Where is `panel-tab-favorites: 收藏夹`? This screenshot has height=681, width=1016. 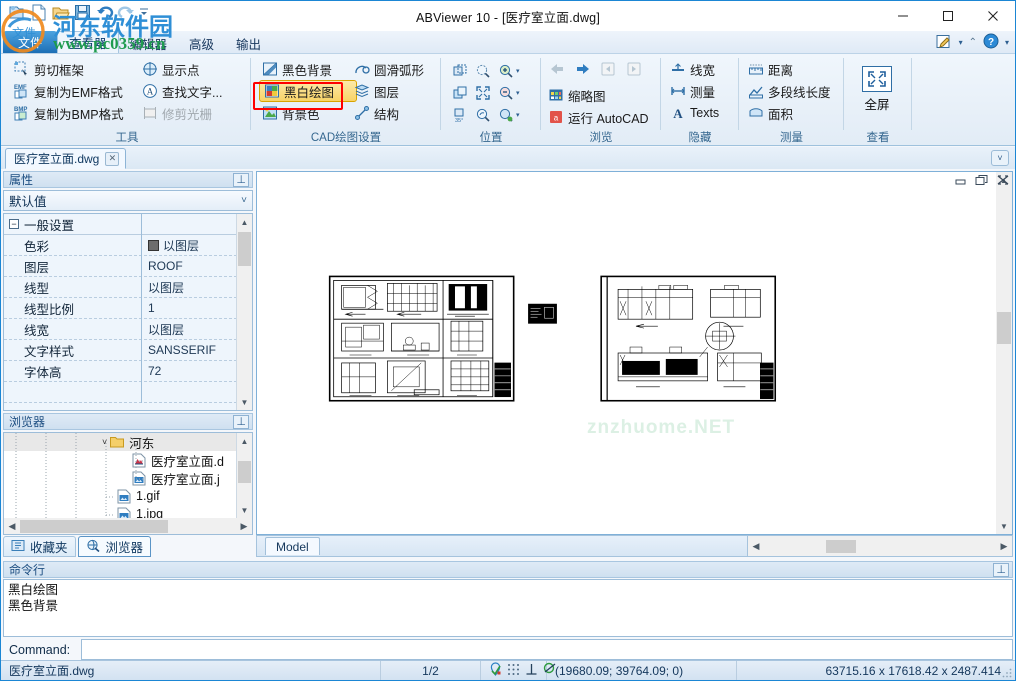 panel-tab-favorites: 收藏夹 is located at coordinates (39, 546).